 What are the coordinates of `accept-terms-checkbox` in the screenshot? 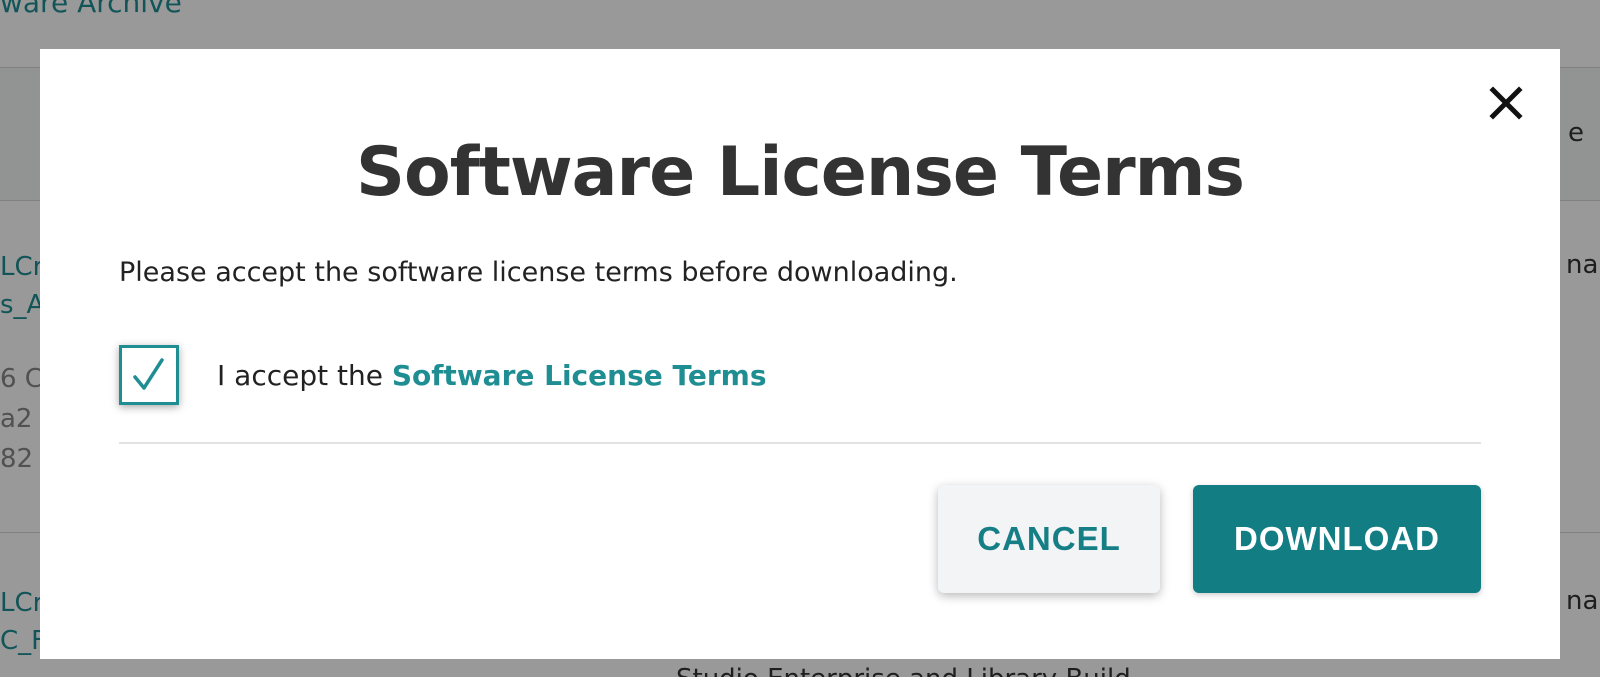 It's located at (149, 375).